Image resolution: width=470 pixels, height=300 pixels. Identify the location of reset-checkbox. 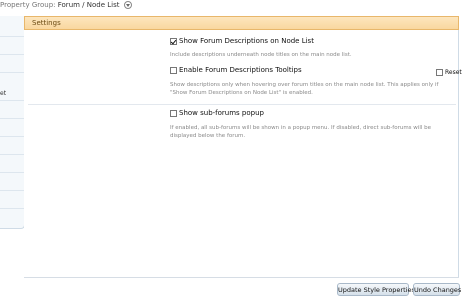
(439, 72).